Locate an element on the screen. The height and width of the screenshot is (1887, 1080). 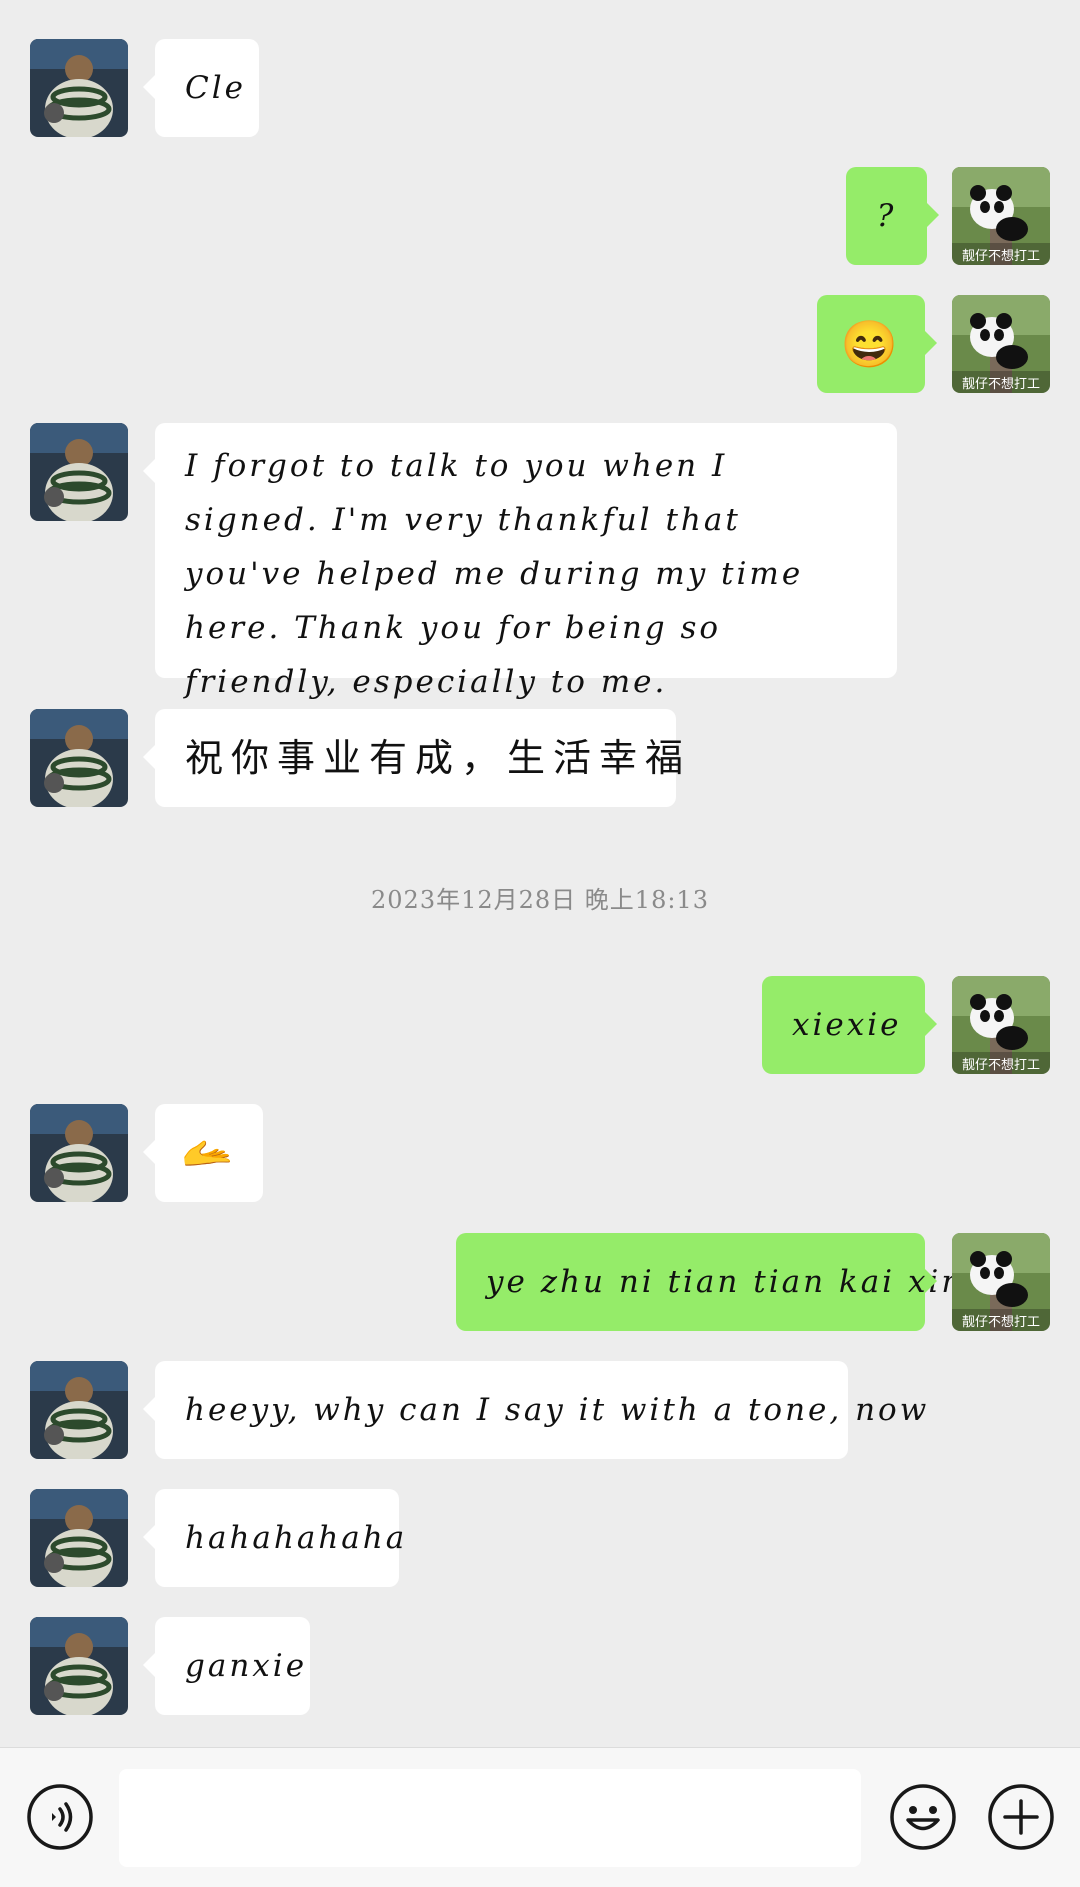
message-text: ye zhu ni tian tian kai xin is located at coordinates (725, 1282).